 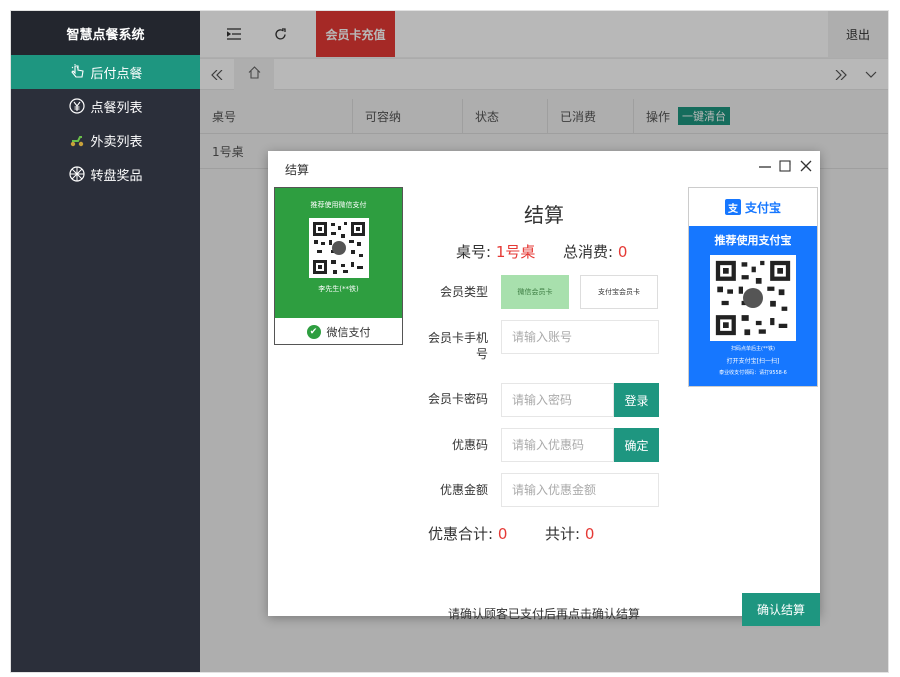 What do you see at coordinates (77, 72) in the screenshot?
I see `hand-pointer-icon` at bounding box center [77, 72].